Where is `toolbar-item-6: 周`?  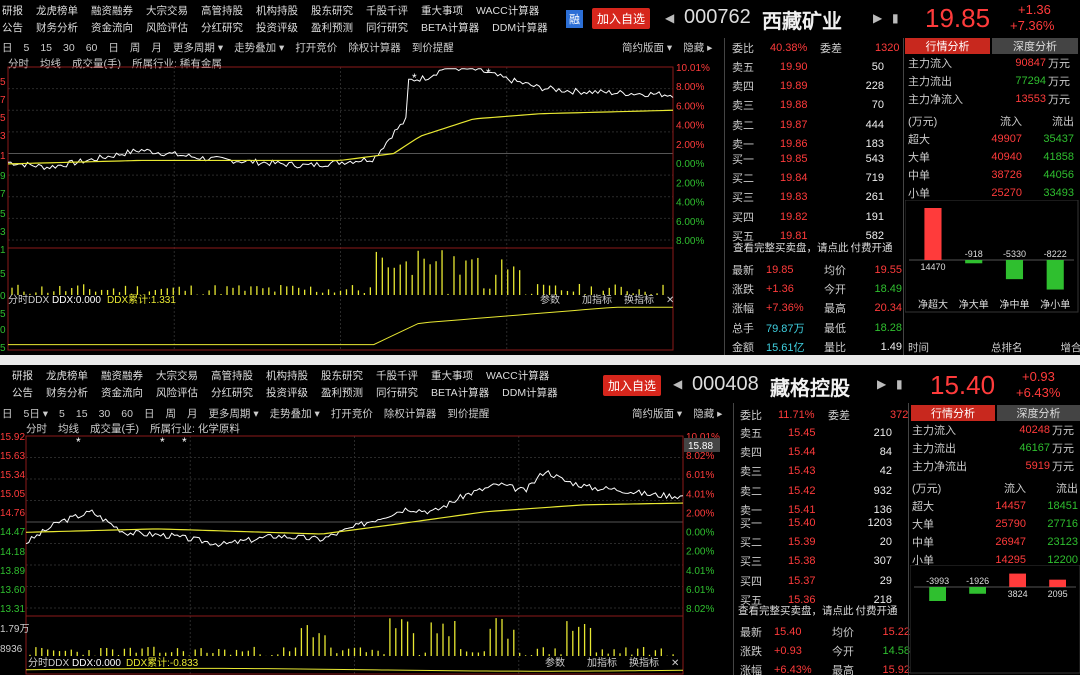
toolbar-item-6: 周 is located at coordinates (135, 47).